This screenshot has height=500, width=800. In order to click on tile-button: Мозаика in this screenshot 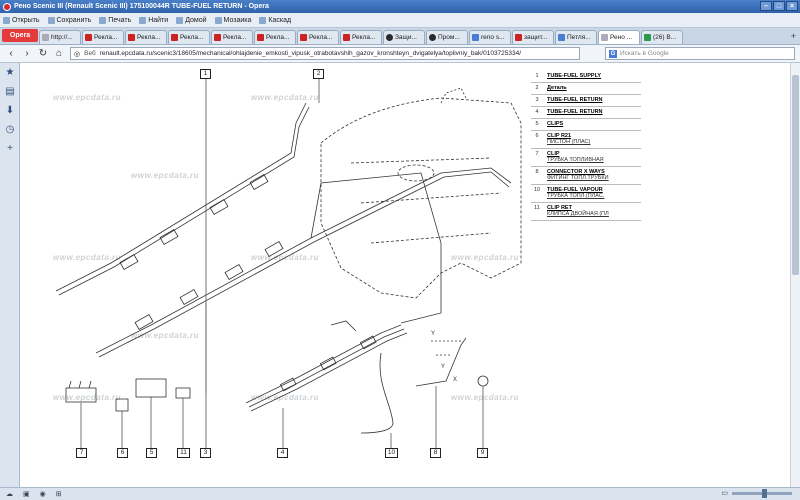, I will do `click(232, 20)`.